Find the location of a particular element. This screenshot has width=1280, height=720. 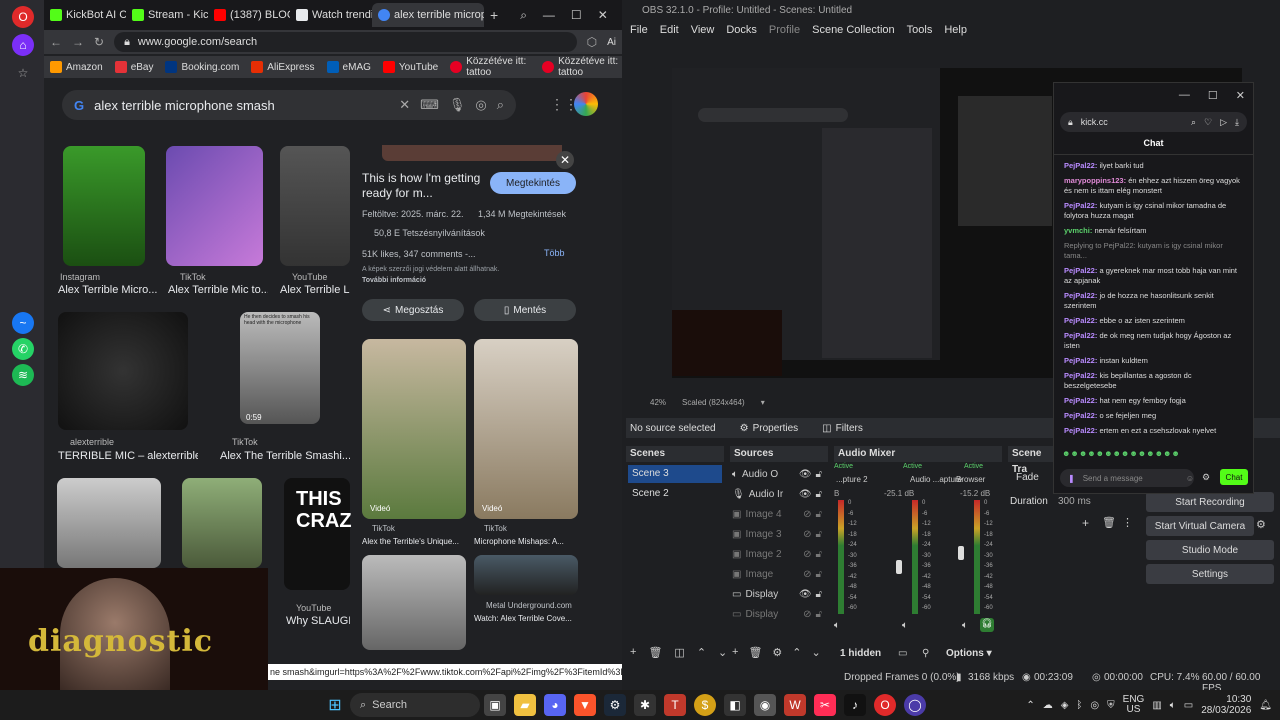

source-item: ▣ Image 4 ⊘ 🔓︎ is located at coordinates (777, 514).